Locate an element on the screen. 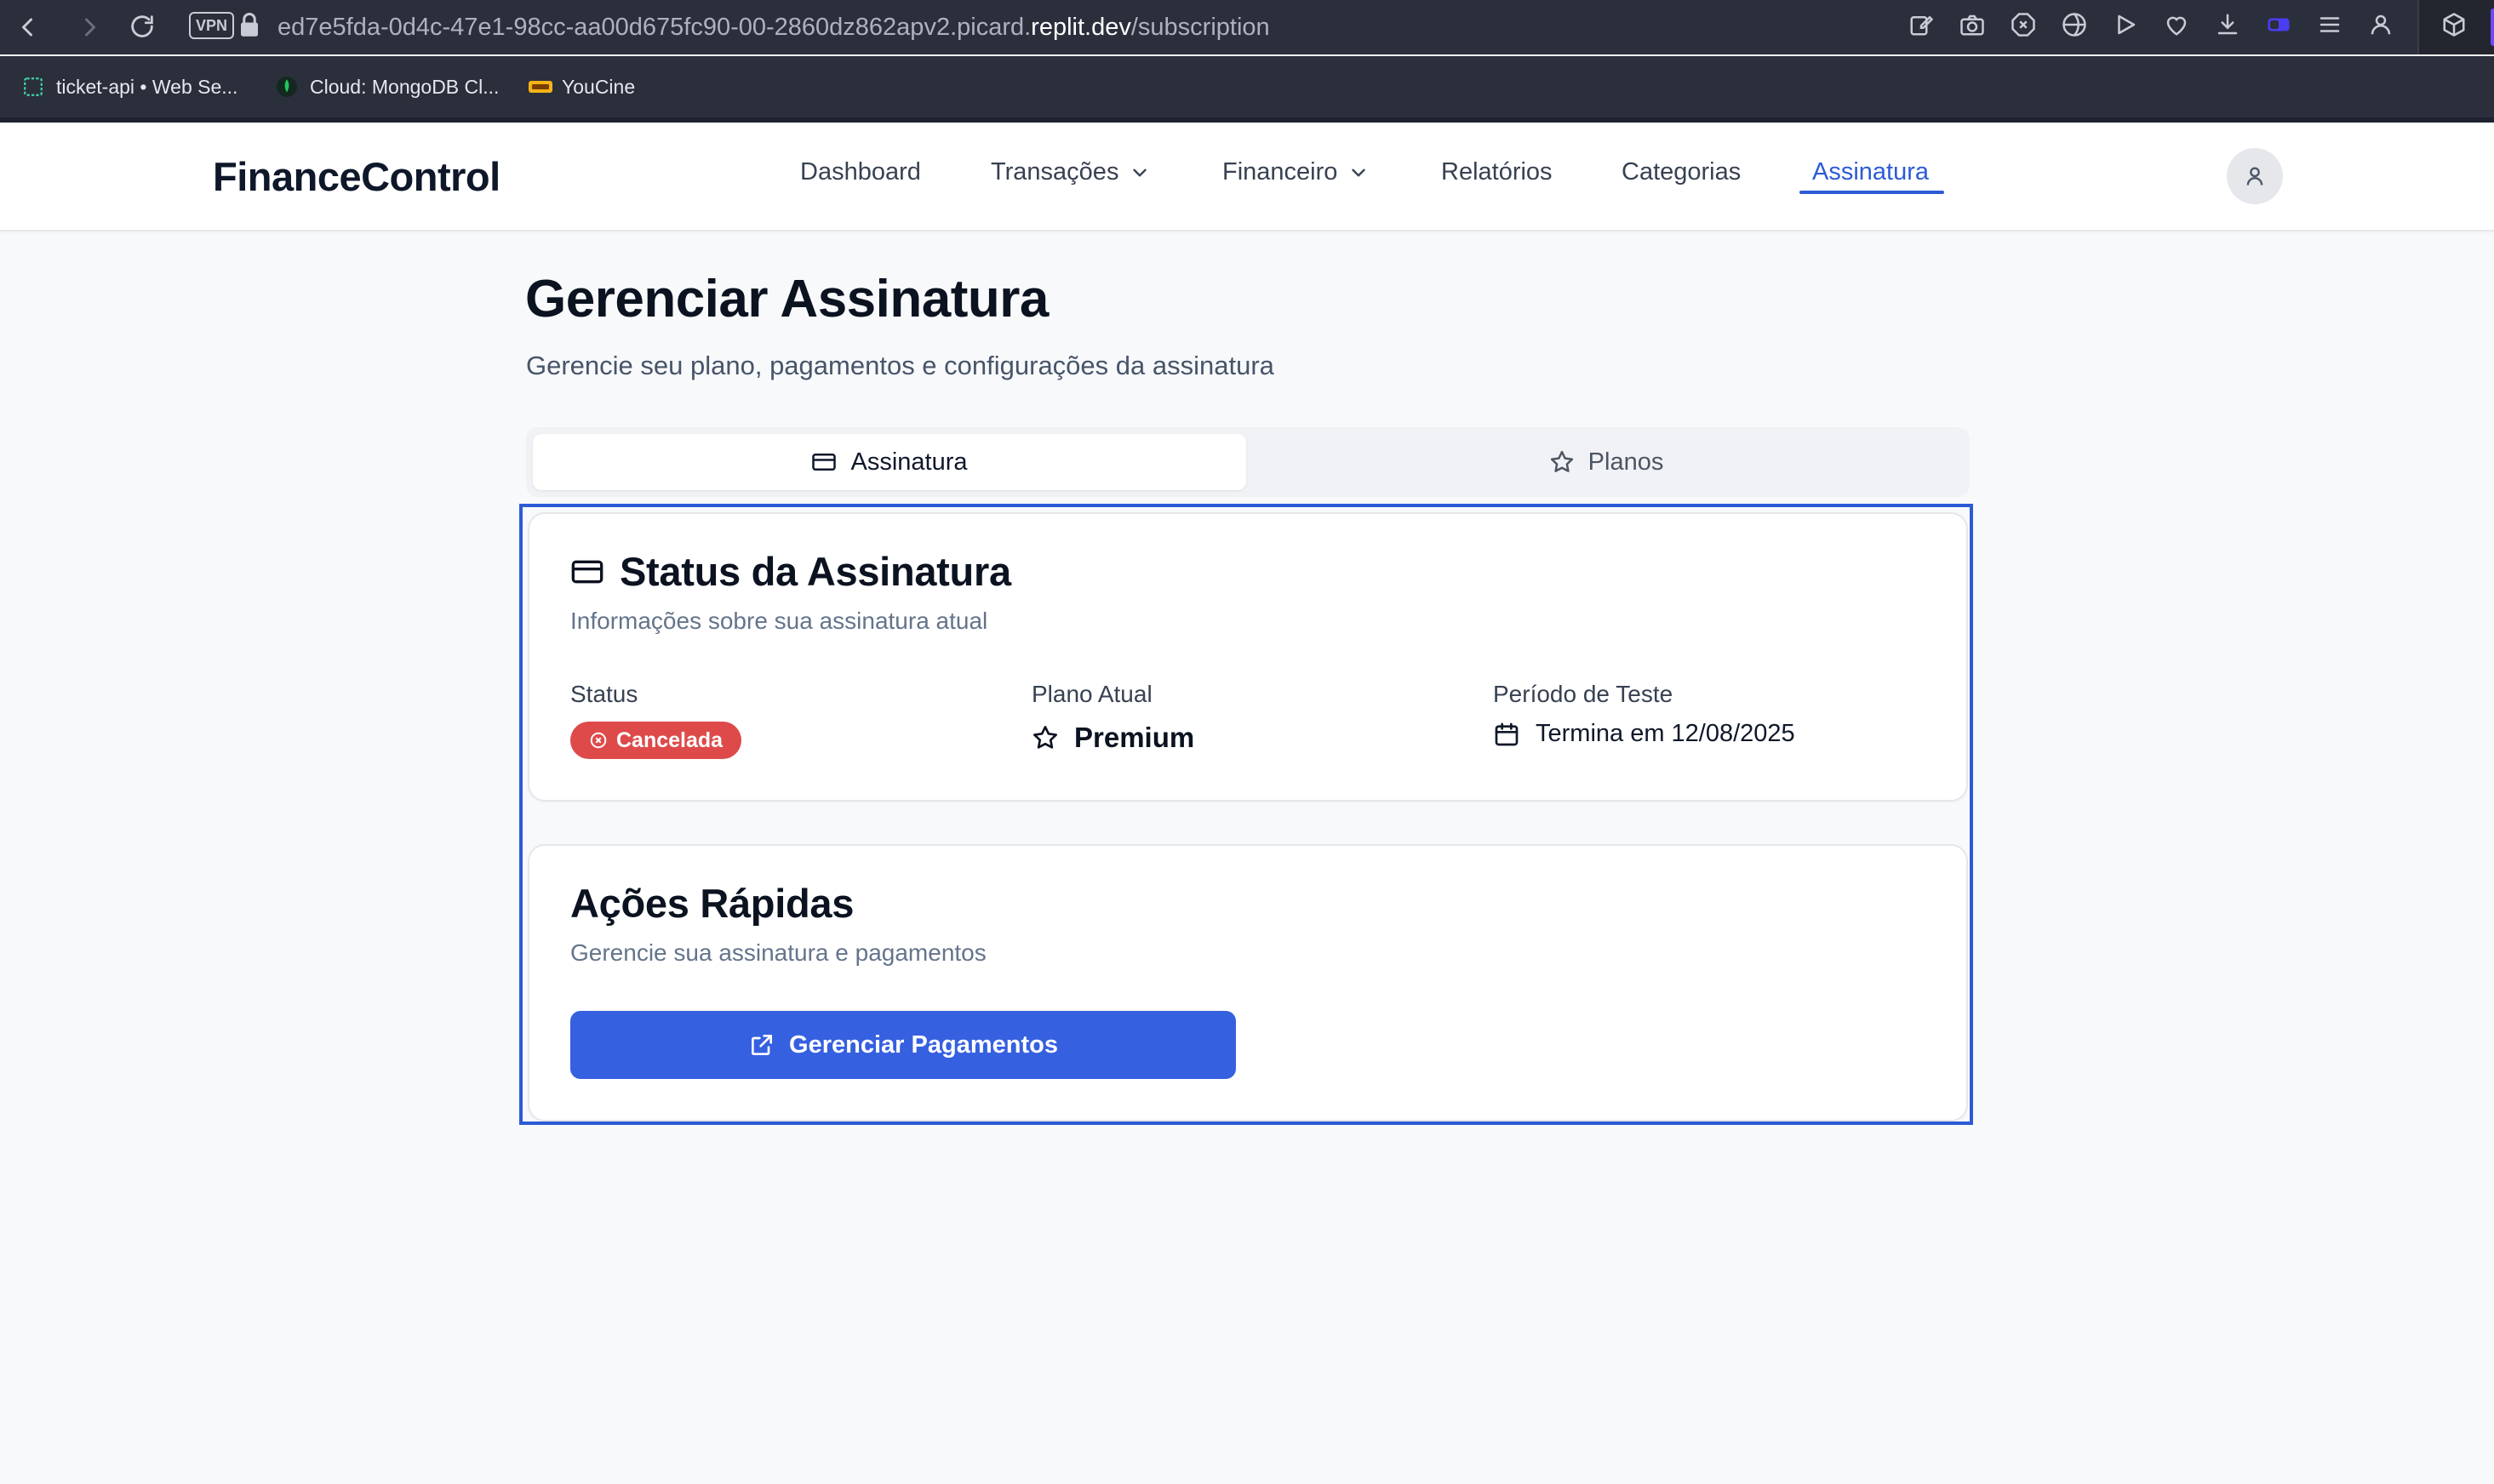 Image resolution: width=2494 pixels, height=1484 pixels. vpn-badge: VPN is located at coordinates (212, 25).